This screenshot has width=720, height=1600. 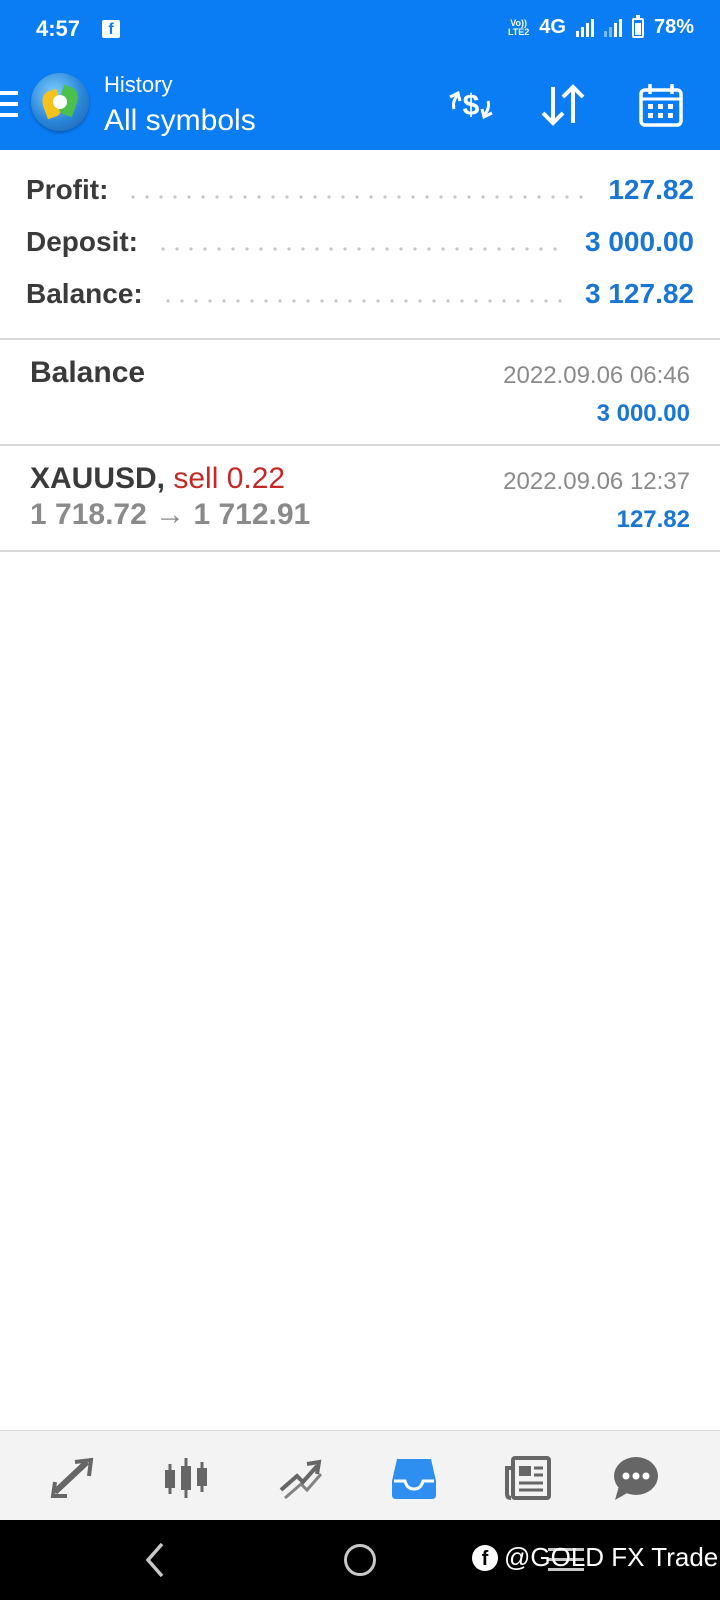 What do you see at coordinates (636, 1478) in the screenshot?
I see `chat-icon` at bounding box center [636, 1478].